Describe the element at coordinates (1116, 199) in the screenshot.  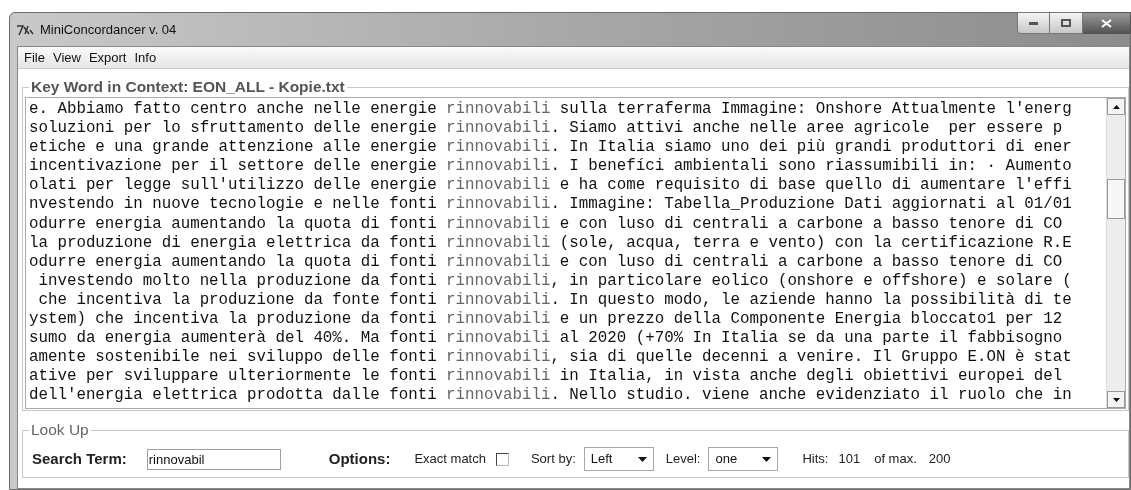
I see `scroll-thumb` at that location.